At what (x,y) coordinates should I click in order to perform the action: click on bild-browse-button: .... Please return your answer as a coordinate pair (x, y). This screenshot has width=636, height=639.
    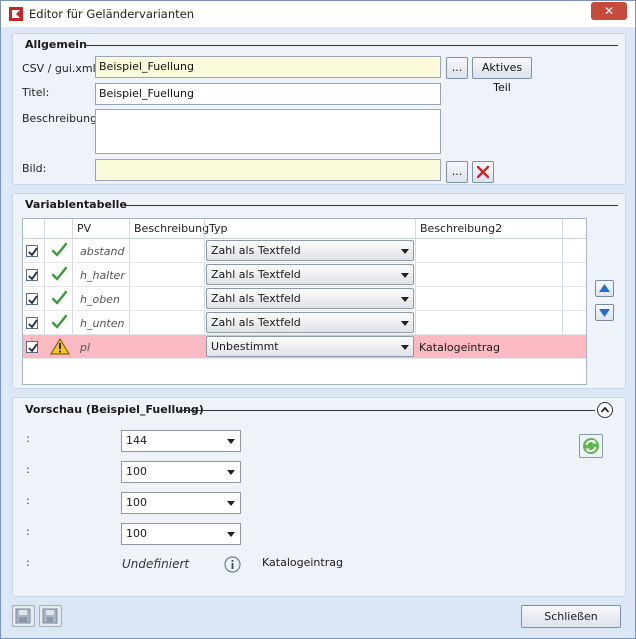
    Looking at the image, I should click on (457, 172).